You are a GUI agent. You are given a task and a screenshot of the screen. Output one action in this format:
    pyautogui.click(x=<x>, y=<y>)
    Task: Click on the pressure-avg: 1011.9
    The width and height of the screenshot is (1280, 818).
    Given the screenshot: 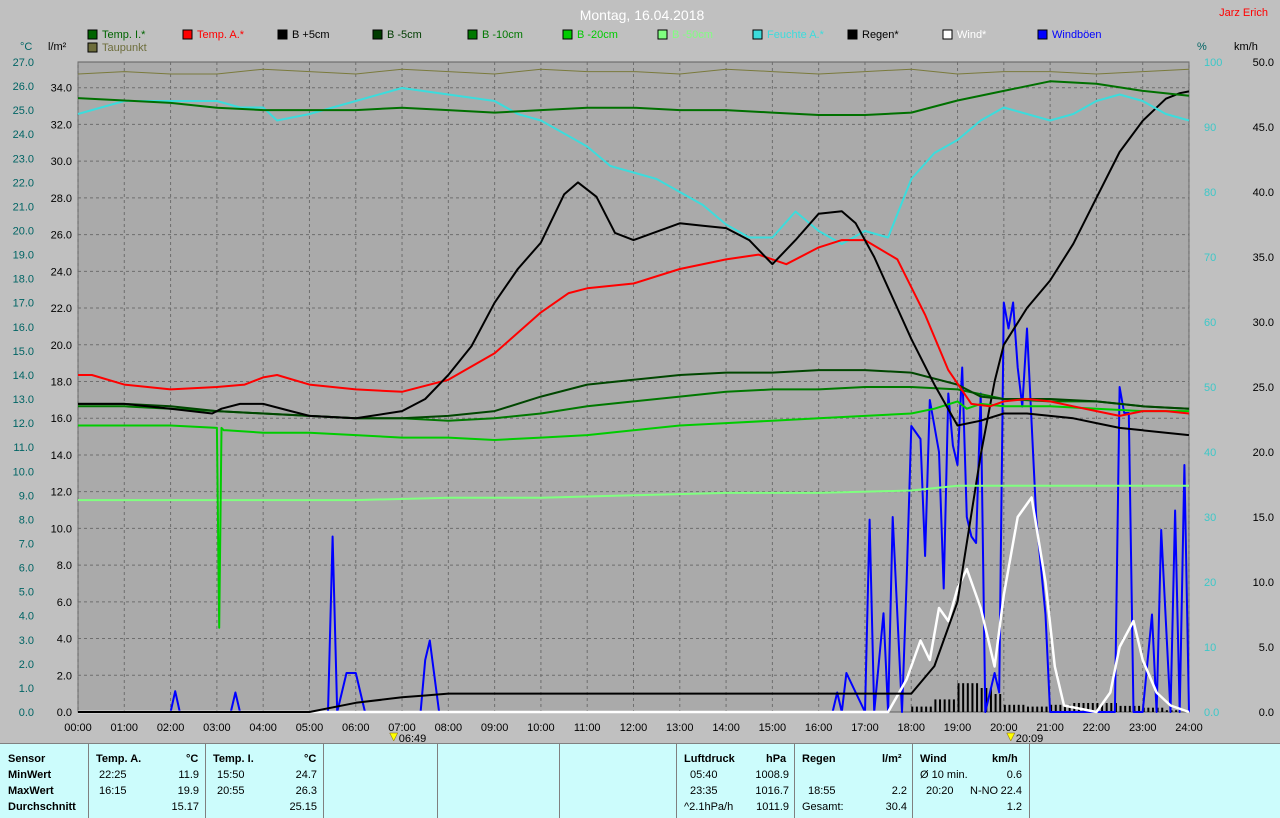 What is the action you would take?
    pyautogui.click(x=772, y=807)
    